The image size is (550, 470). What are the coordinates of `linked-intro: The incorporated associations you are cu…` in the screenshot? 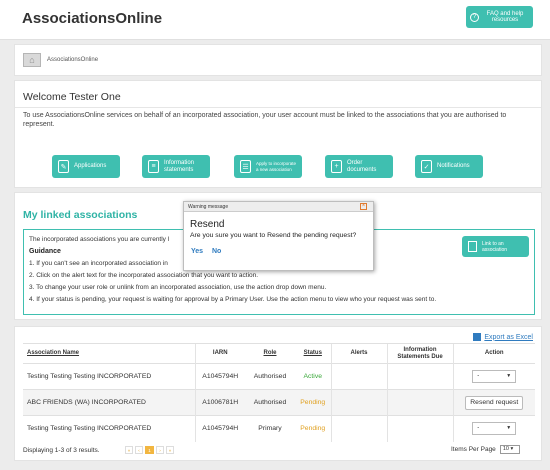 It's located at (99, 239).